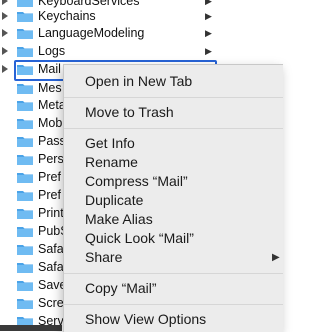 This screenshot has width=320, height=332. I want to click on menu-item-show-view-options: Show View Options, so click(173, 319).